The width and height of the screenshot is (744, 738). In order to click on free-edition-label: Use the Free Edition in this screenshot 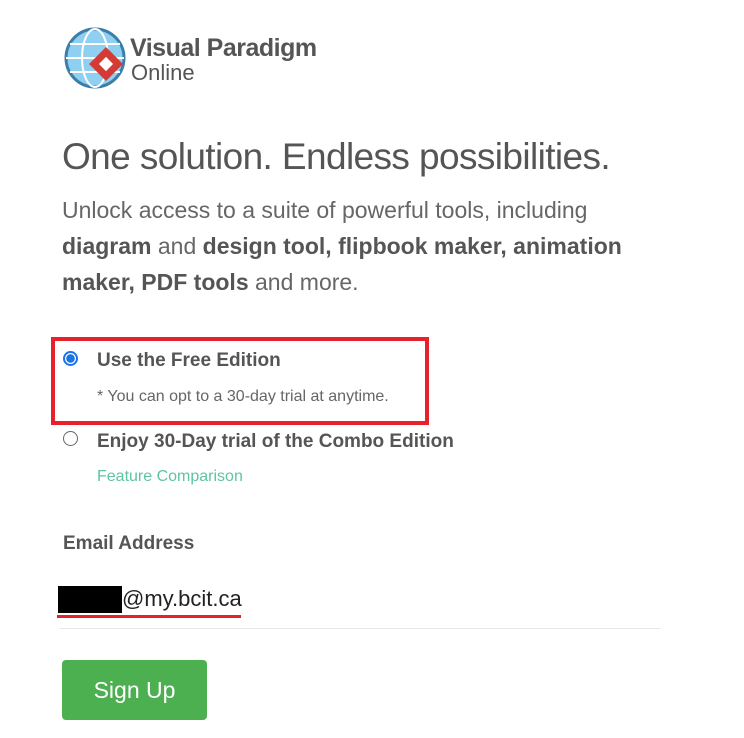, I will do `click(189, 361)`.